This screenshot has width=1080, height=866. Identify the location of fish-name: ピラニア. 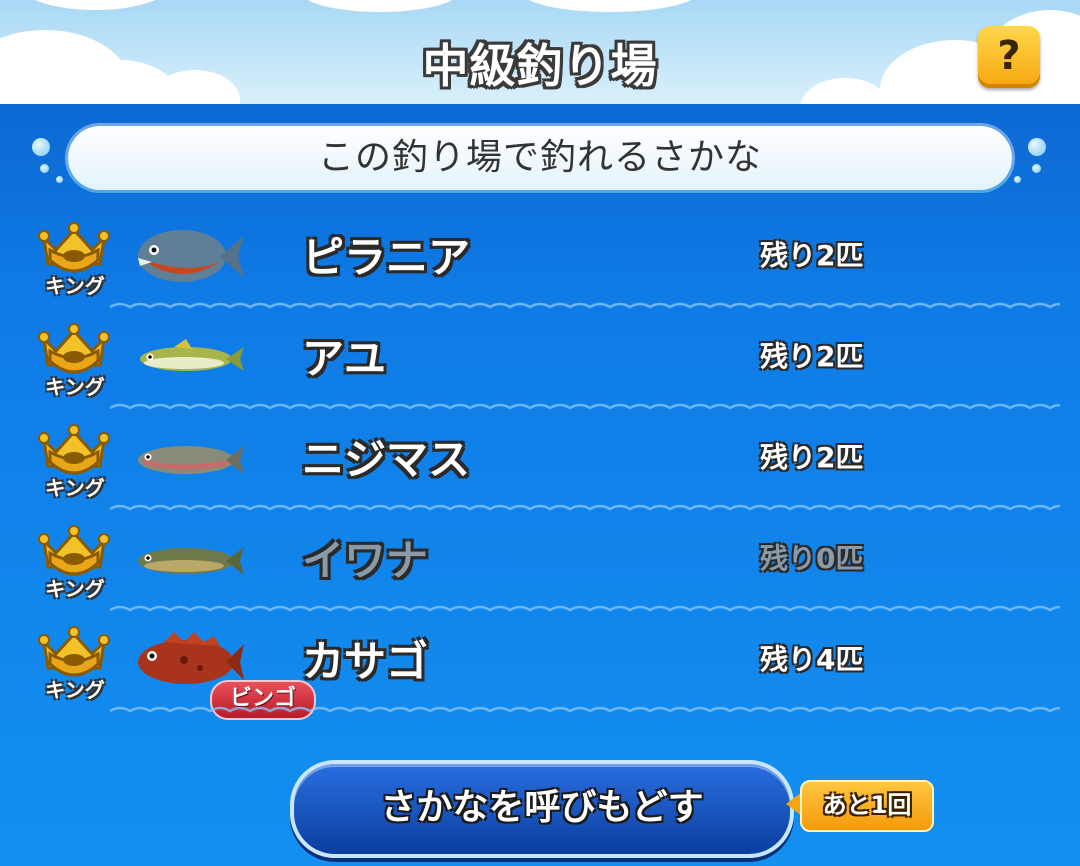
(386, 257).